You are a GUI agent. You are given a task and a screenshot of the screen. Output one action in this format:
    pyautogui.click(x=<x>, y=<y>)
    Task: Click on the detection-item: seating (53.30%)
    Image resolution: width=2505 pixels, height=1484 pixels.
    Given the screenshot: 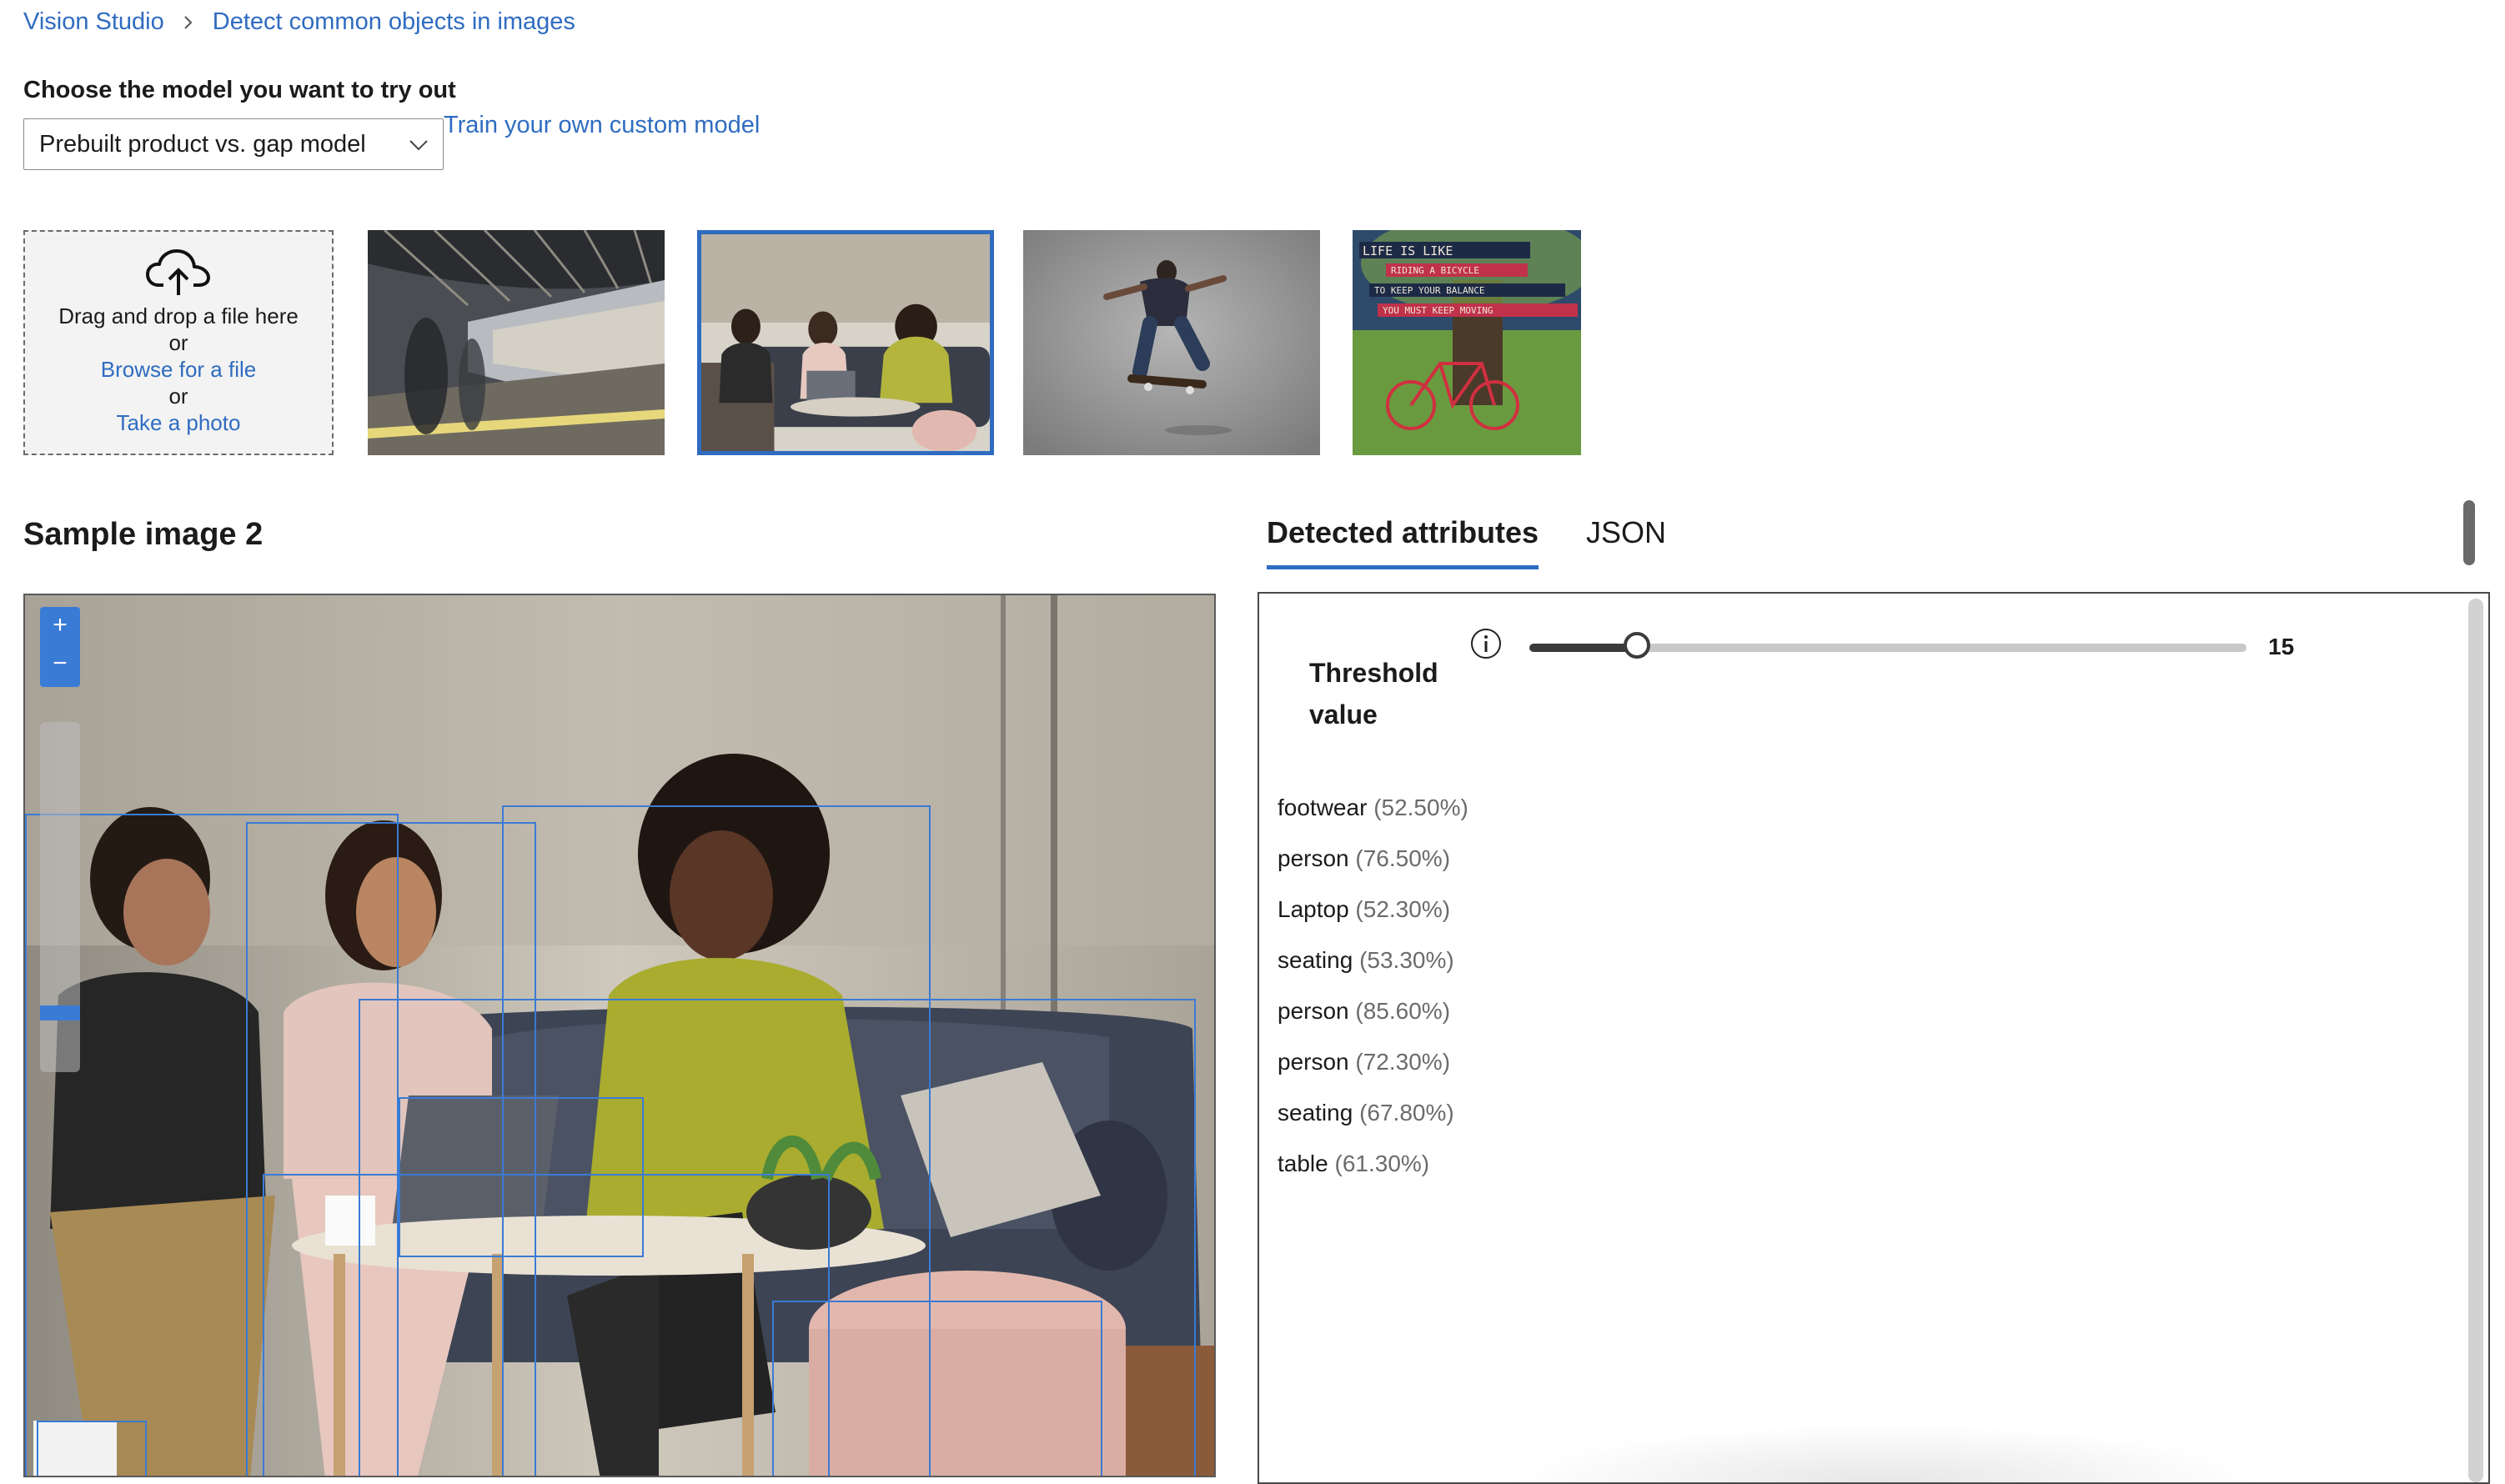 What is the action you would take?
    pyautogui.click(x=1373, y=960)
    